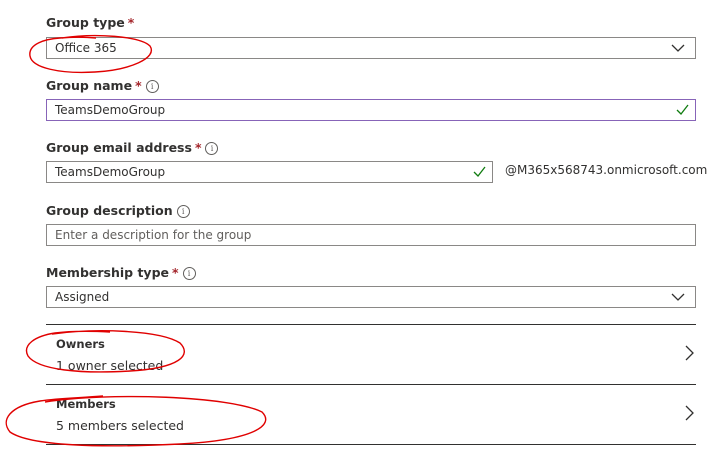  I want to click on group-email-value: TeamsDemoGroup, so click(110, 172).